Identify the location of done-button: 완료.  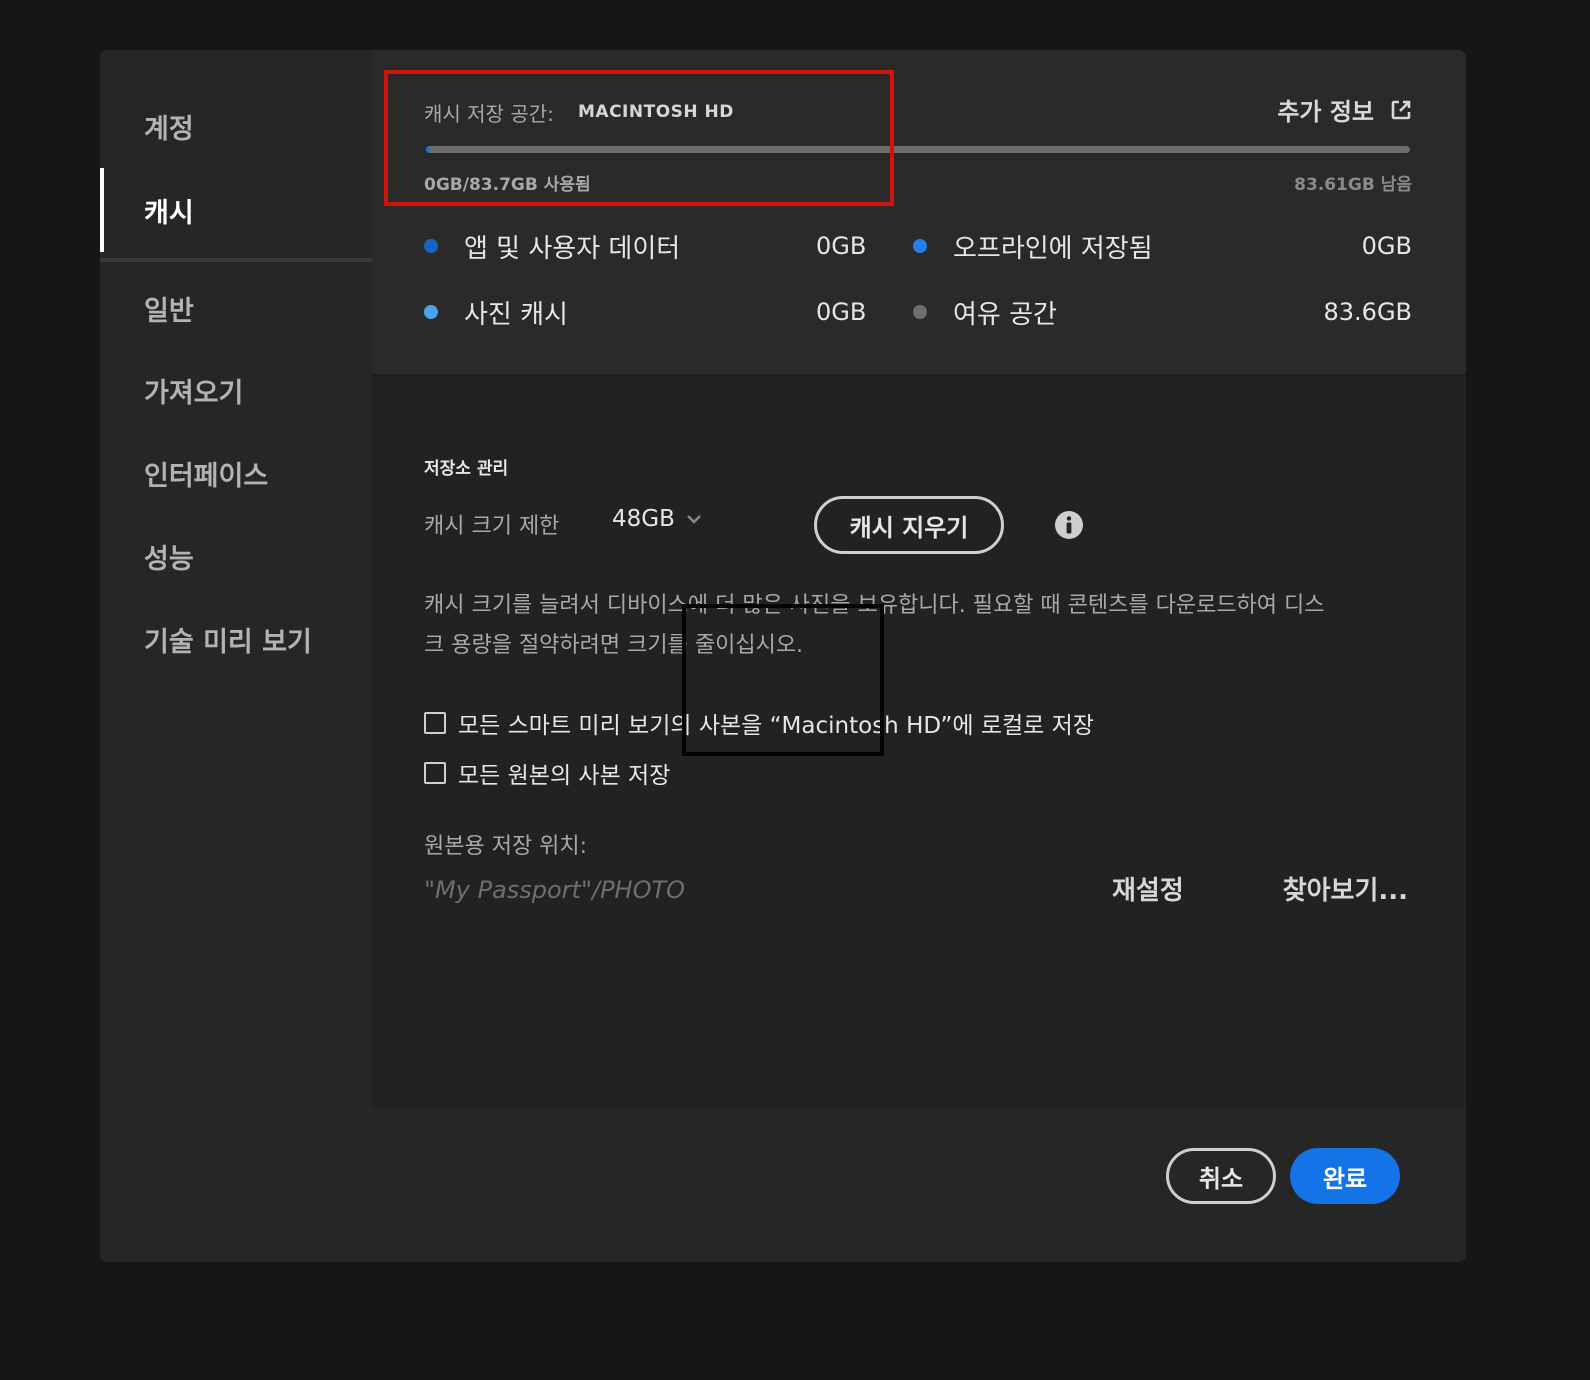
(1345, 1176).